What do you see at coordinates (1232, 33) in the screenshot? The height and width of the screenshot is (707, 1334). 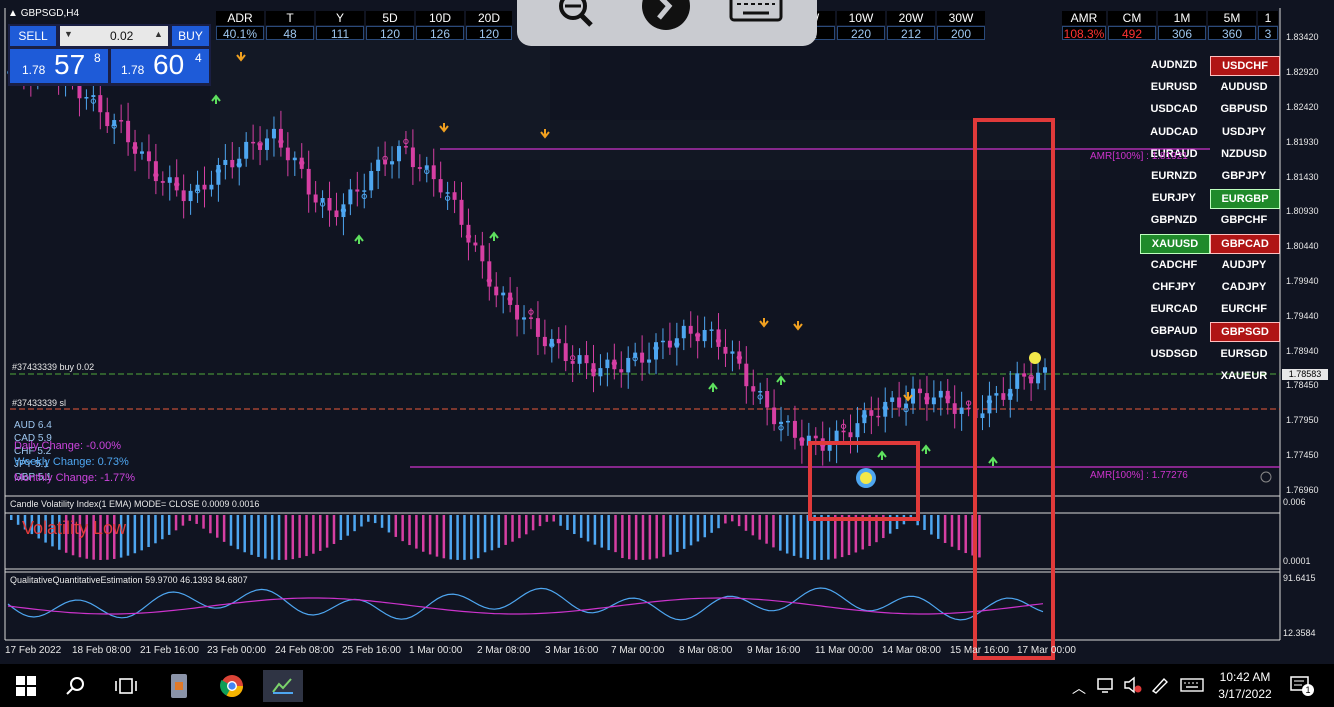 I see `stats-value: 360` at bounding box center [1232, 33].